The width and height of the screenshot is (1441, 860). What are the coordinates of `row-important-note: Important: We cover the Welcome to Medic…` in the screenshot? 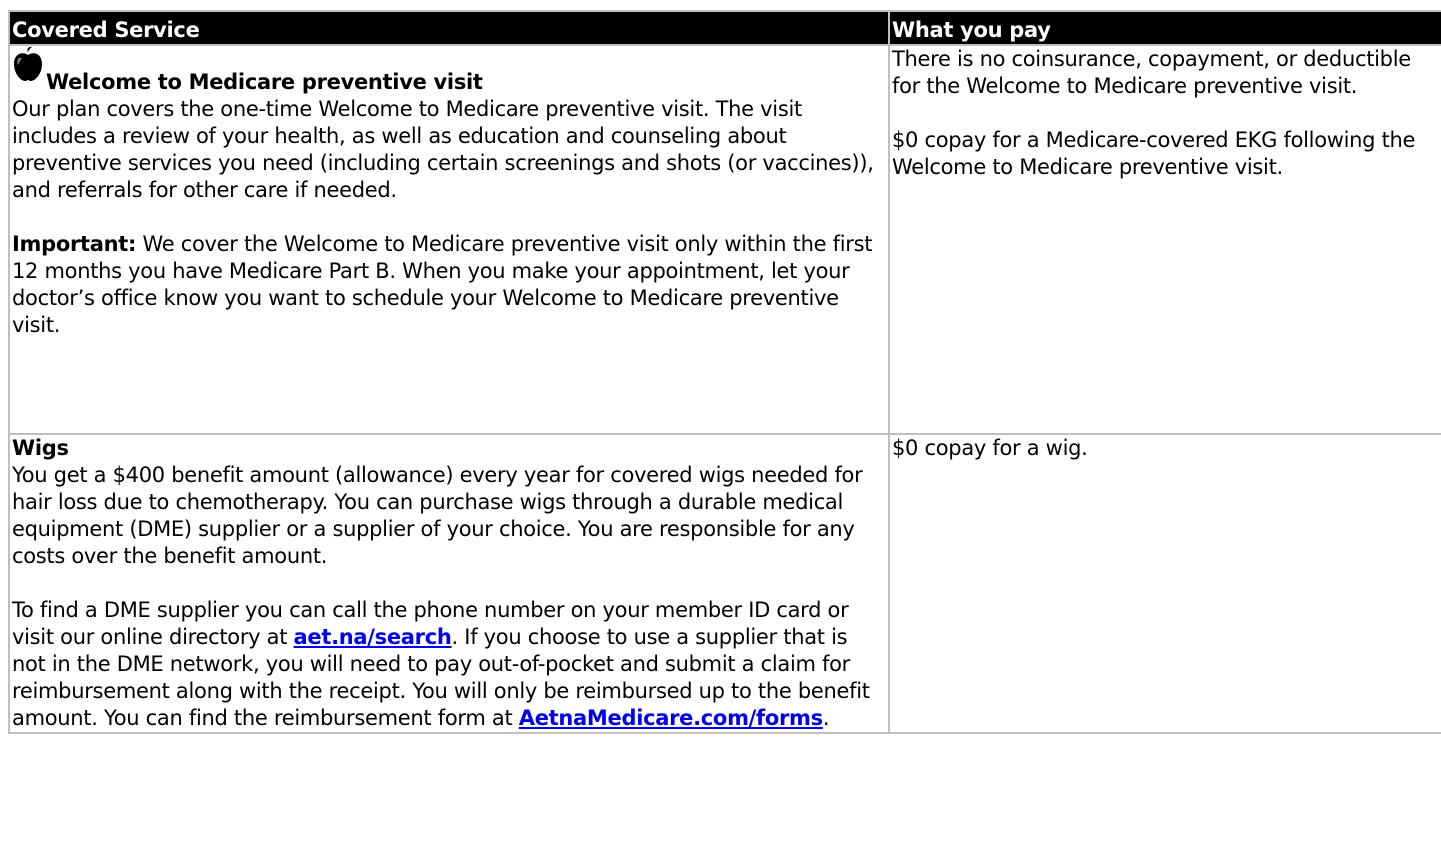 It's located at (449, 285).